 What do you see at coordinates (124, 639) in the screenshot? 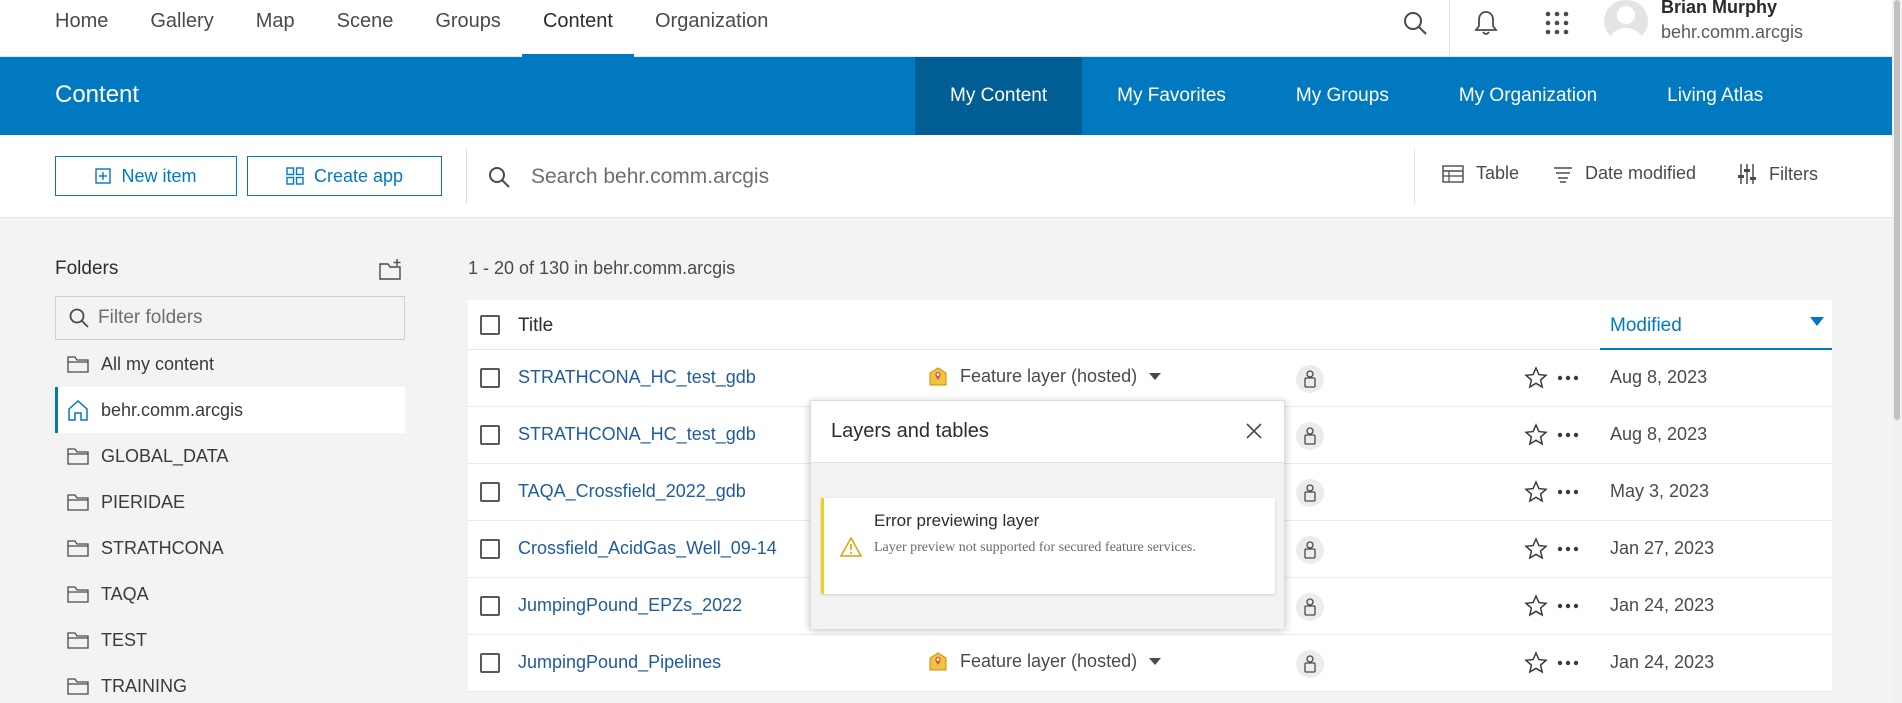
I see `folder-label: TEST` at bounding box center [124, 639].